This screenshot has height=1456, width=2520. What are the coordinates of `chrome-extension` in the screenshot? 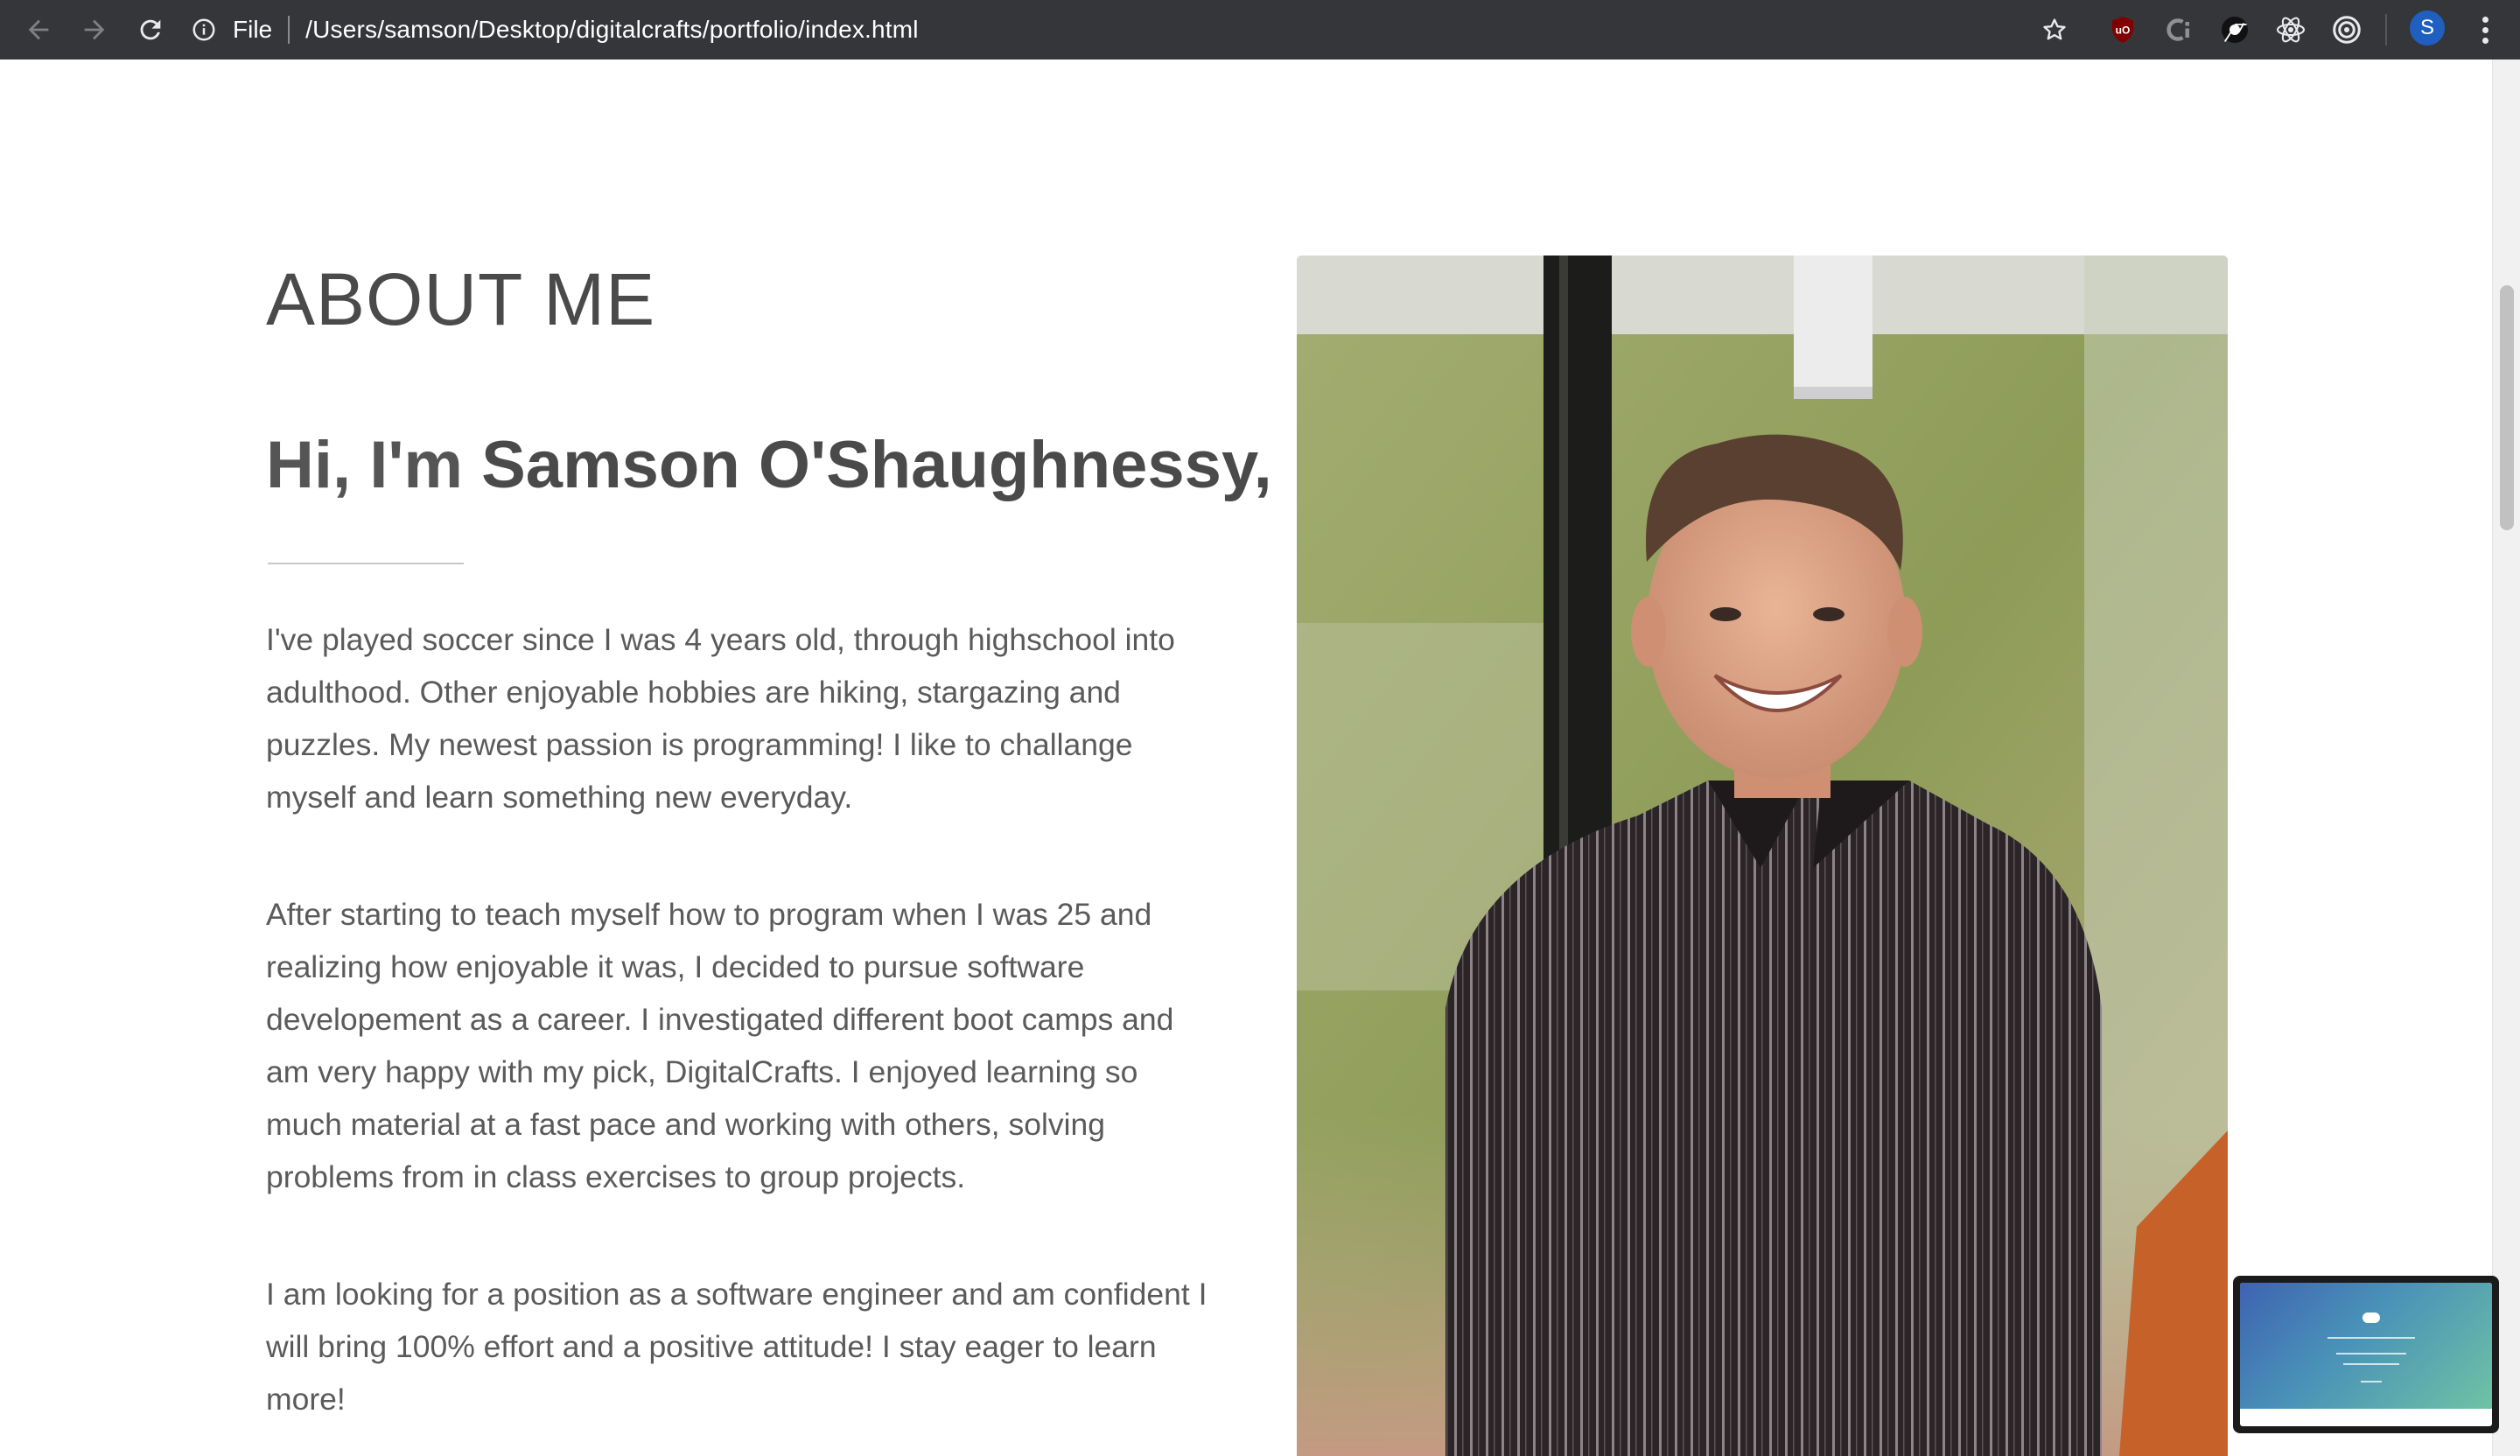 It's located at (2235, 30).